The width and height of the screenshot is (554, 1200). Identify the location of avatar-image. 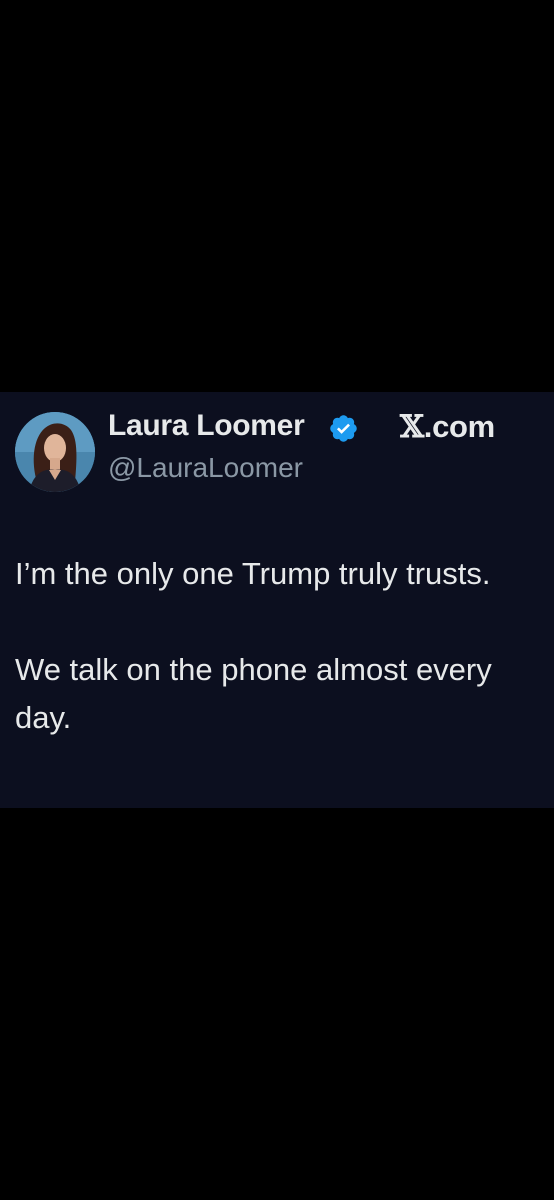
(55, 452).